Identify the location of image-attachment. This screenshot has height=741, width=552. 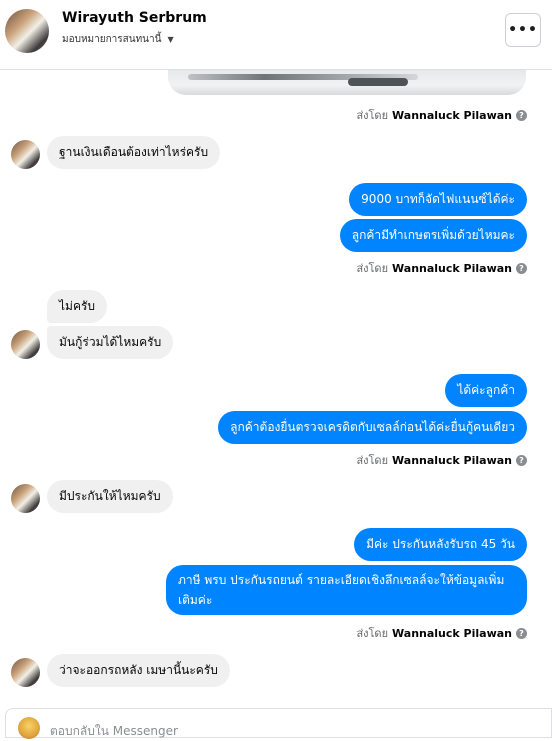
(347, 82).